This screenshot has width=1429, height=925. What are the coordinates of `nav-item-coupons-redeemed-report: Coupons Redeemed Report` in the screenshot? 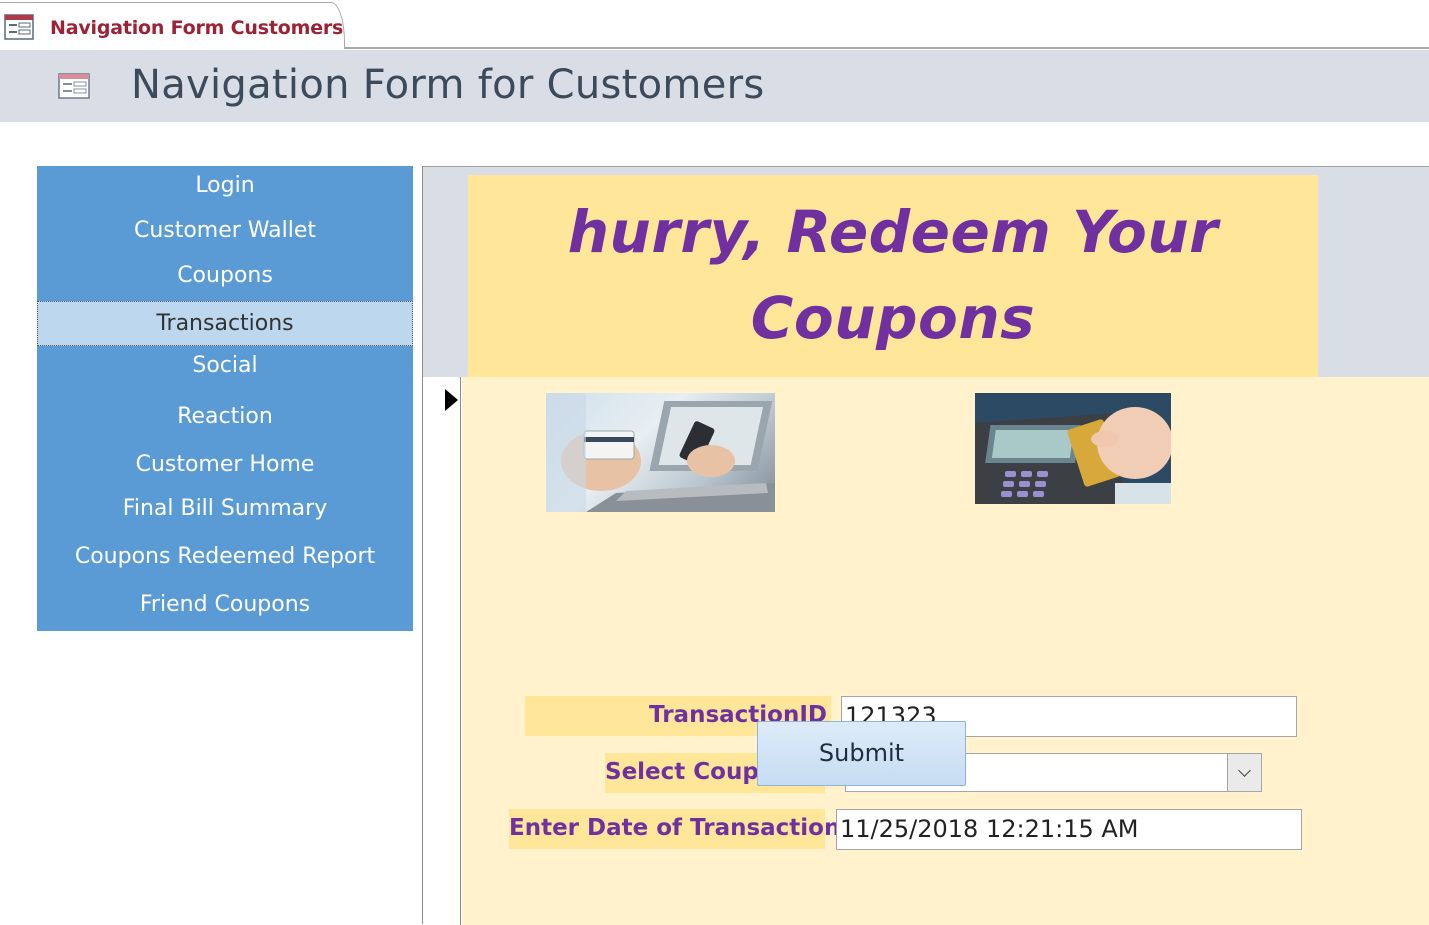 It's located at (225, 560).